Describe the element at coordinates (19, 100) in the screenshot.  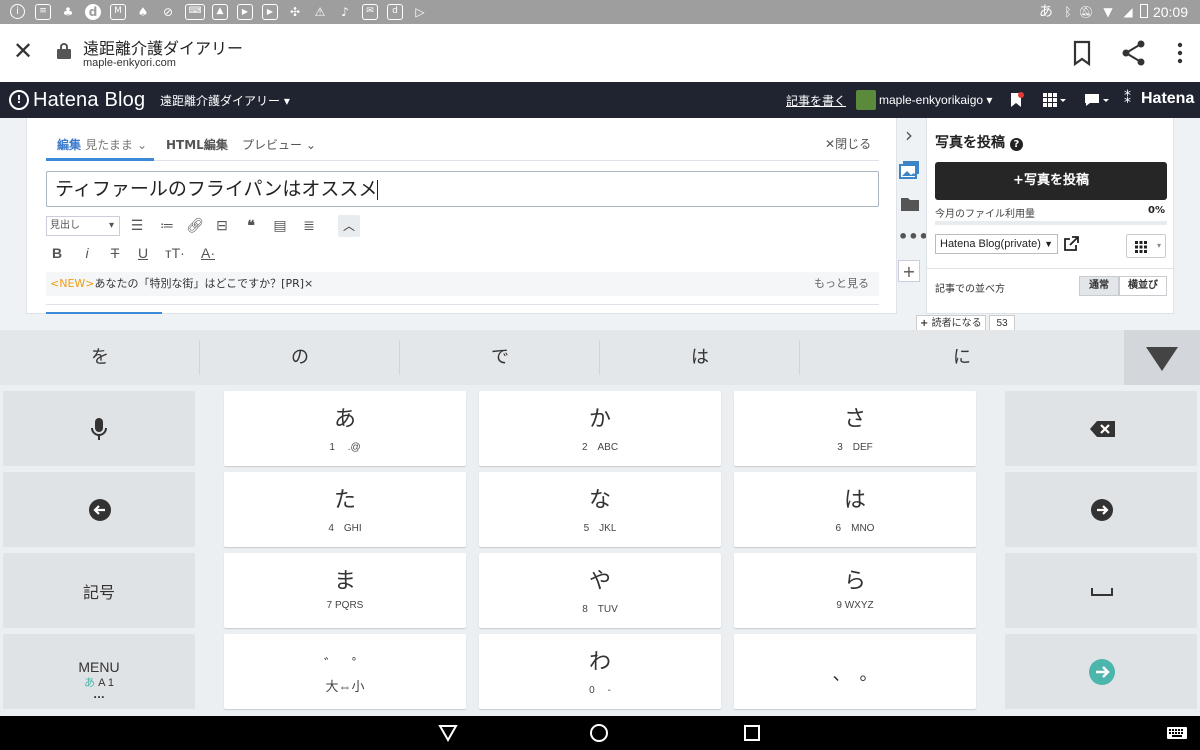
I see `hatena-logo-icon: !` at that location.